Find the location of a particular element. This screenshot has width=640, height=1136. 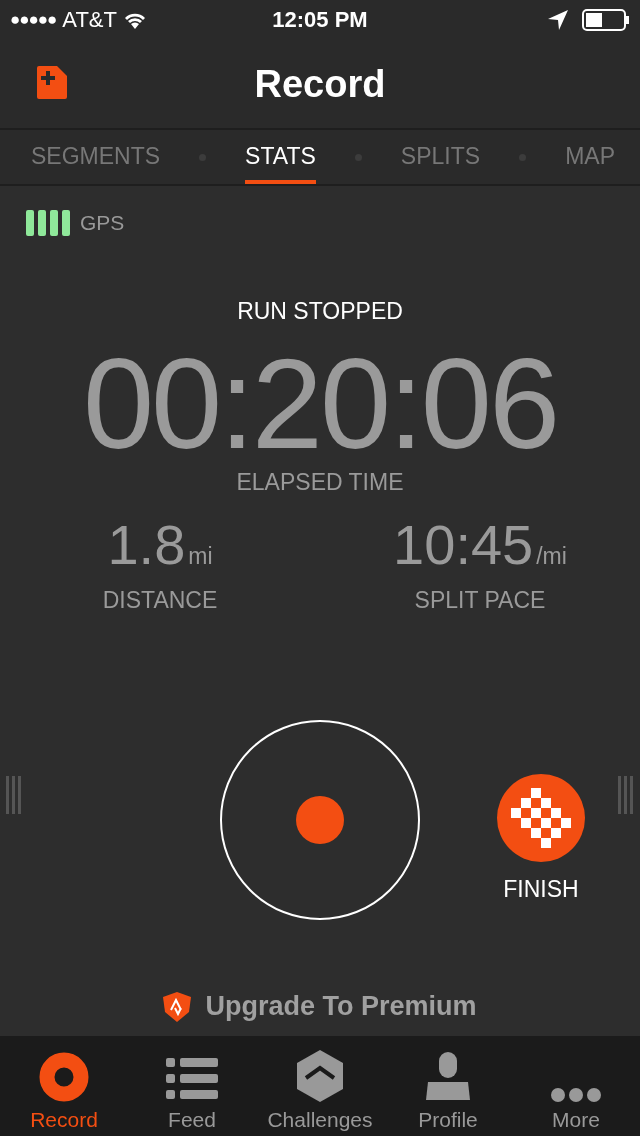

more-icon is located at coordinates (576, 1095).